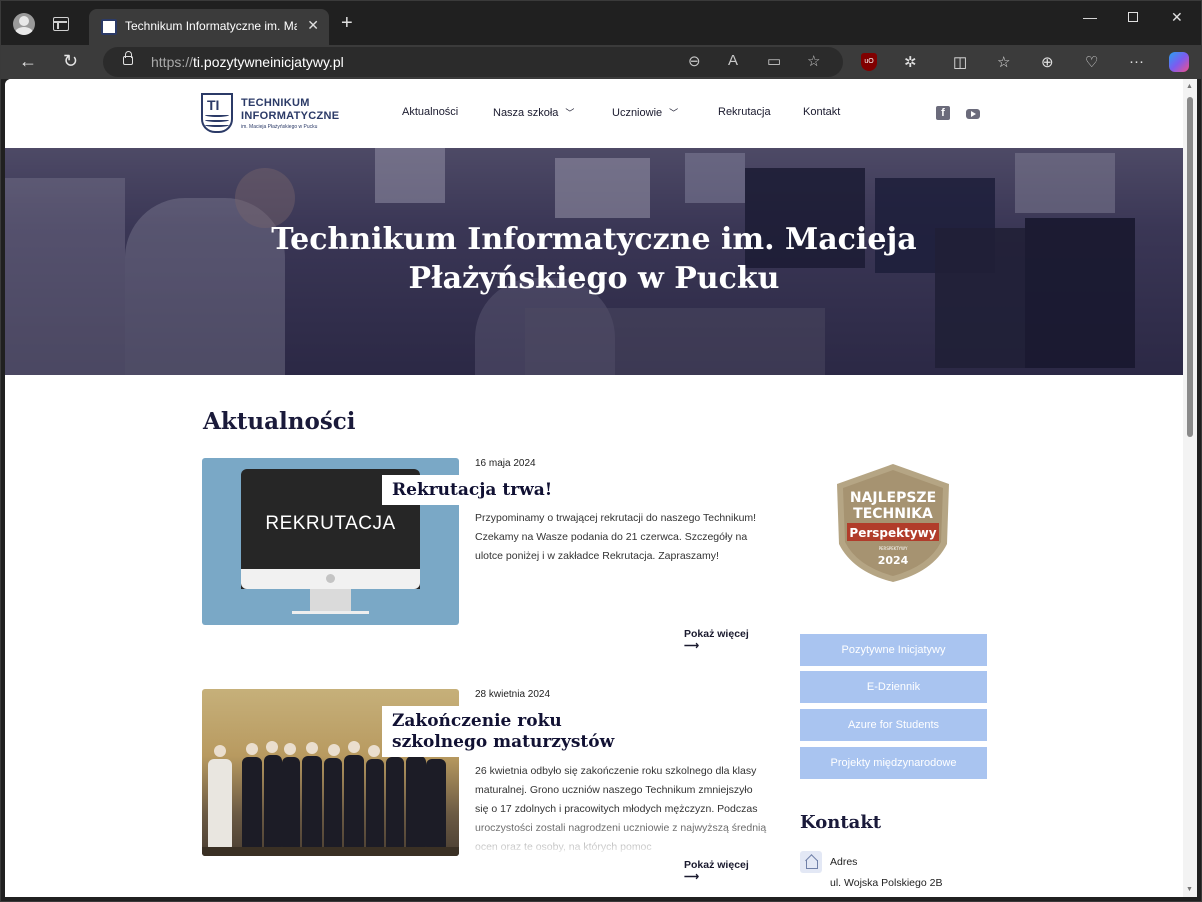  I want to click on section-title-news: Aktualności, so click(276, 421).